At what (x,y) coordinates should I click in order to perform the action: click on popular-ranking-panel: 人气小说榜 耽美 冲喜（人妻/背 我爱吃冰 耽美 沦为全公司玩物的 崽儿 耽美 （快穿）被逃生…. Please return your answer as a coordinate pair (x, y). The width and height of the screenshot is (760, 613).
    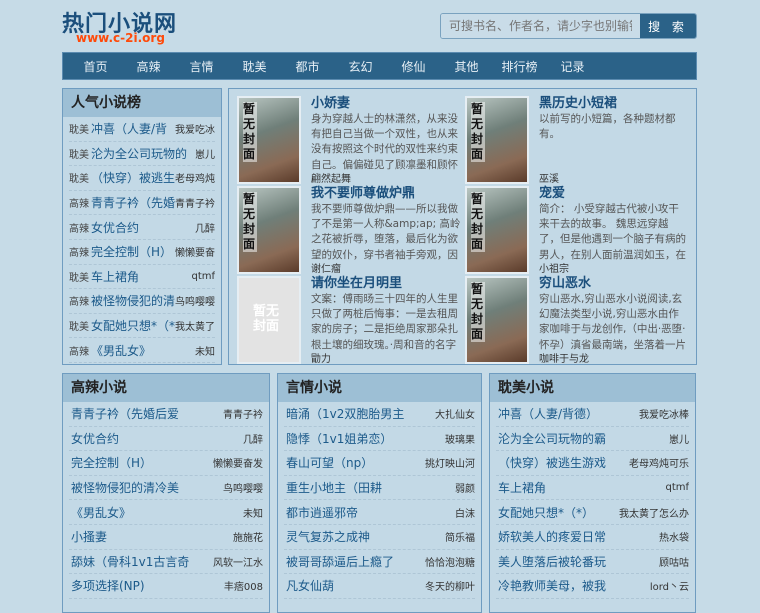
    Looking at the image, I should click on (142, 226).